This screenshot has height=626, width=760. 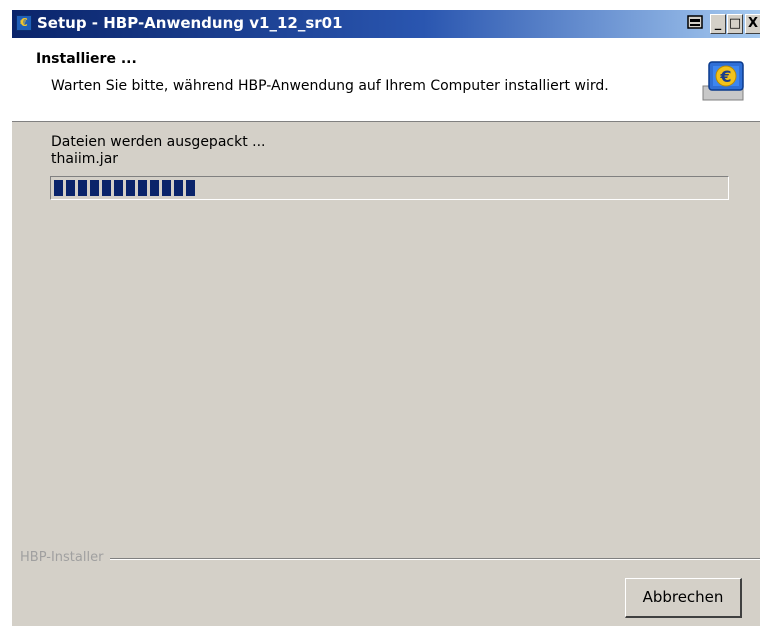 I want to click on title-bar: € Setup - HBP-Anwendung v1_12_sr01 _ □ X, so click(x=386, y=24).